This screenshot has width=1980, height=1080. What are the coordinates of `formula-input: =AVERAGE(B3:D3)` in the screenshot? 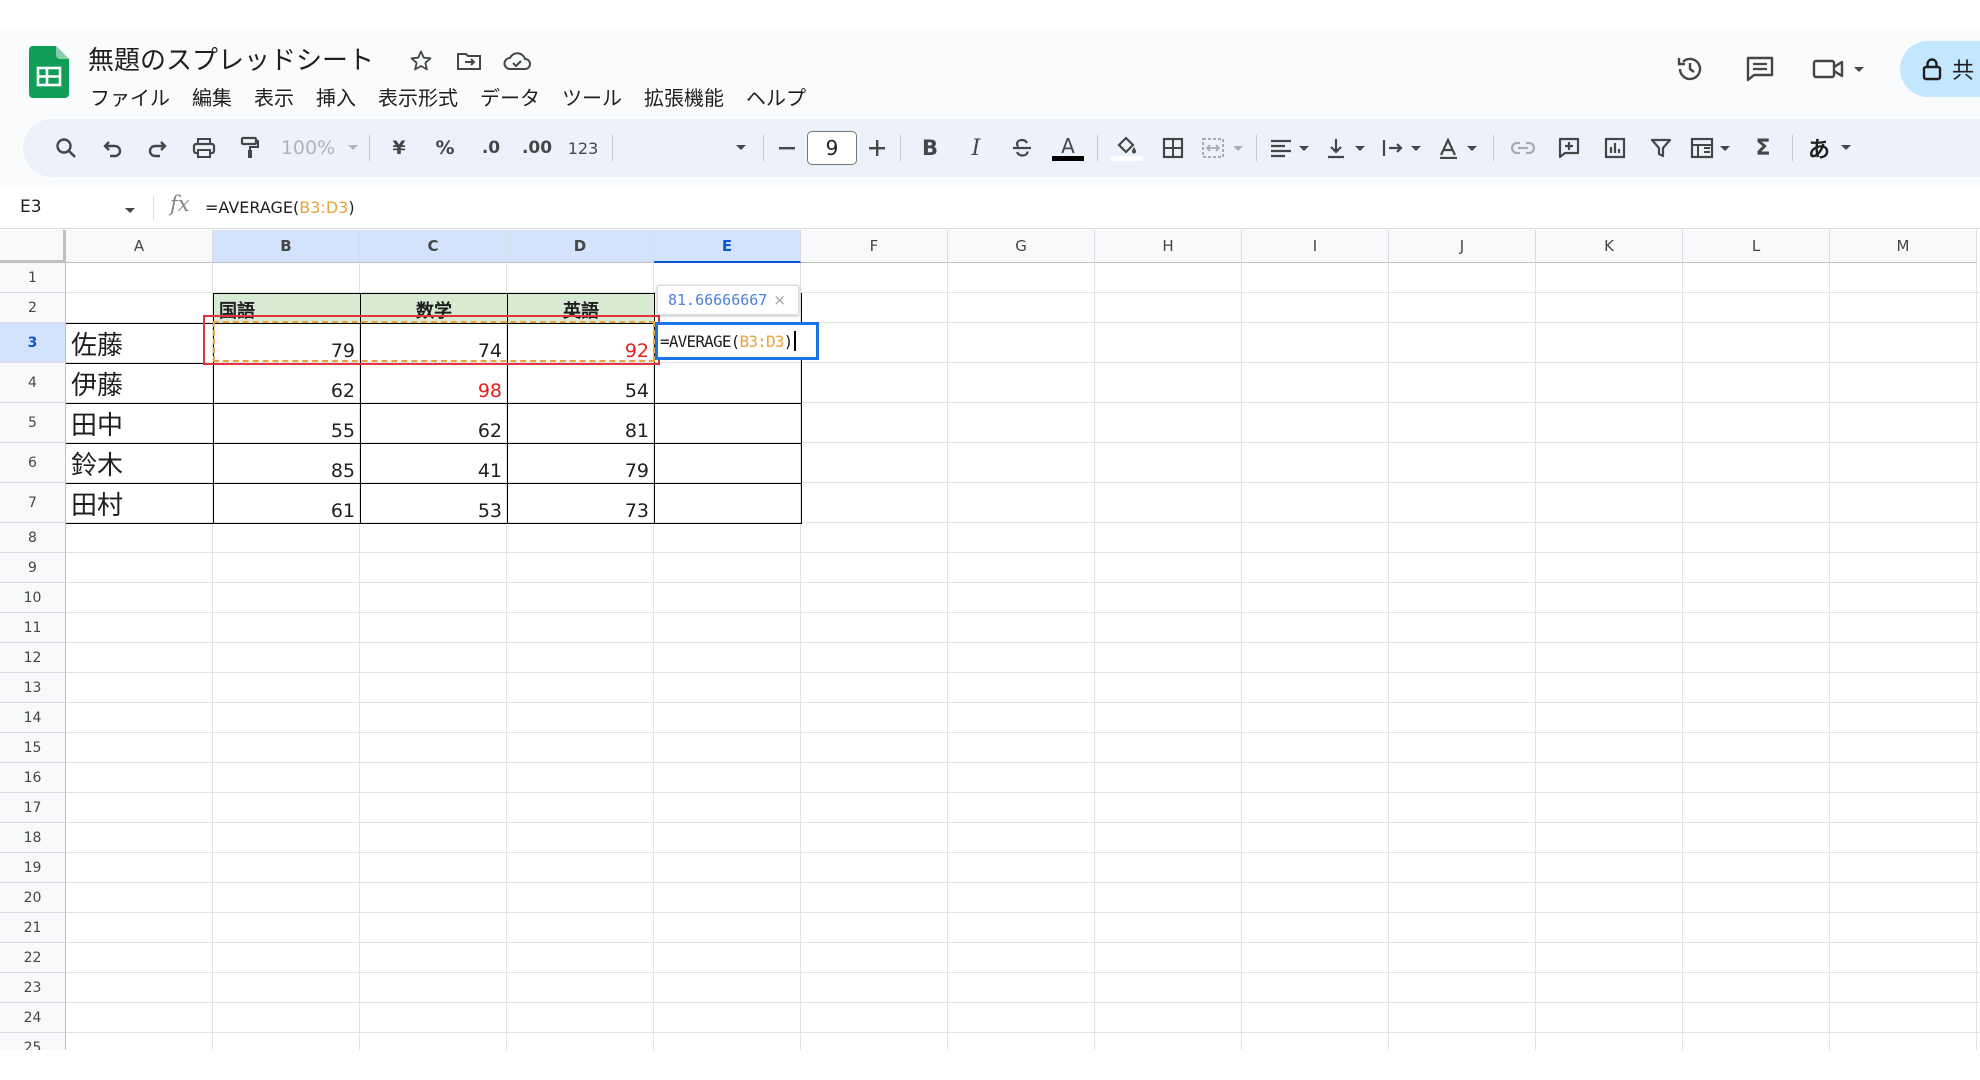 It's located at (280, 207).